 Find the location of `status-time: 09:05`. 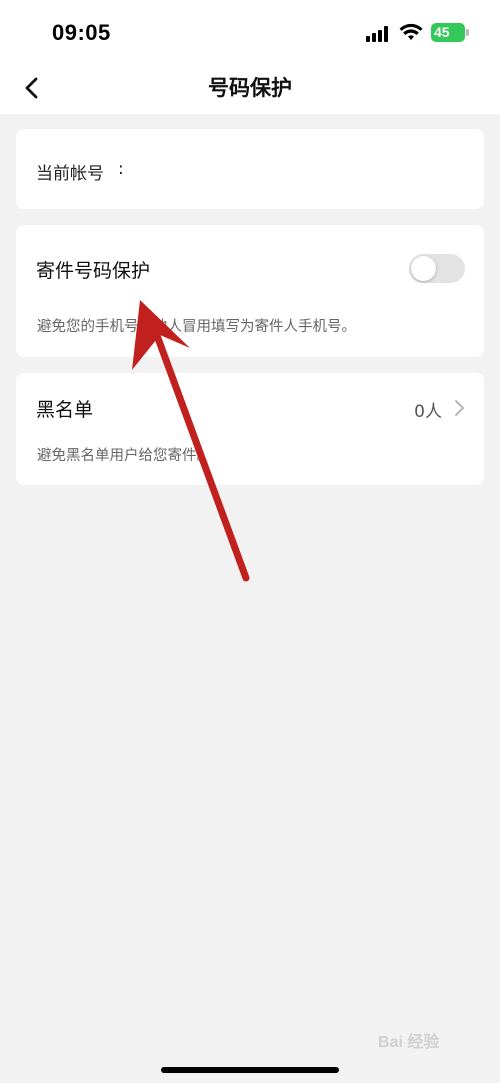

status-time: 09:05 is located at coordinates (81, 32).